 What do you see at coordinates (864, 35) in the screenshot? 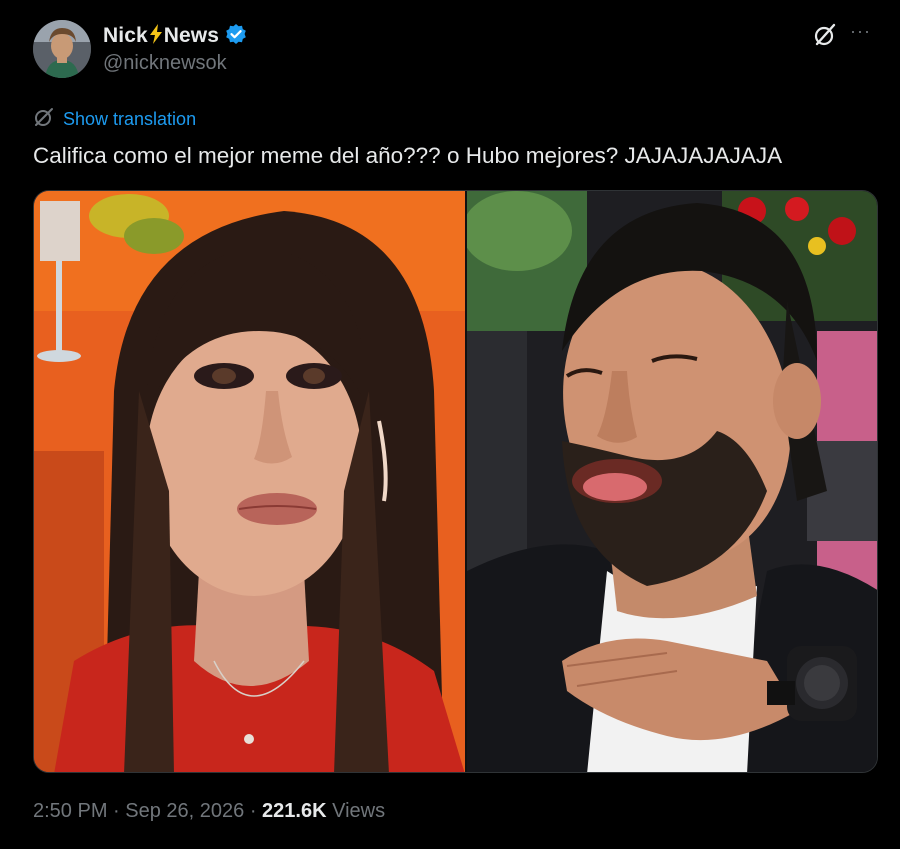
I see `more-options-button: ···` at bounding box center [864, 35].